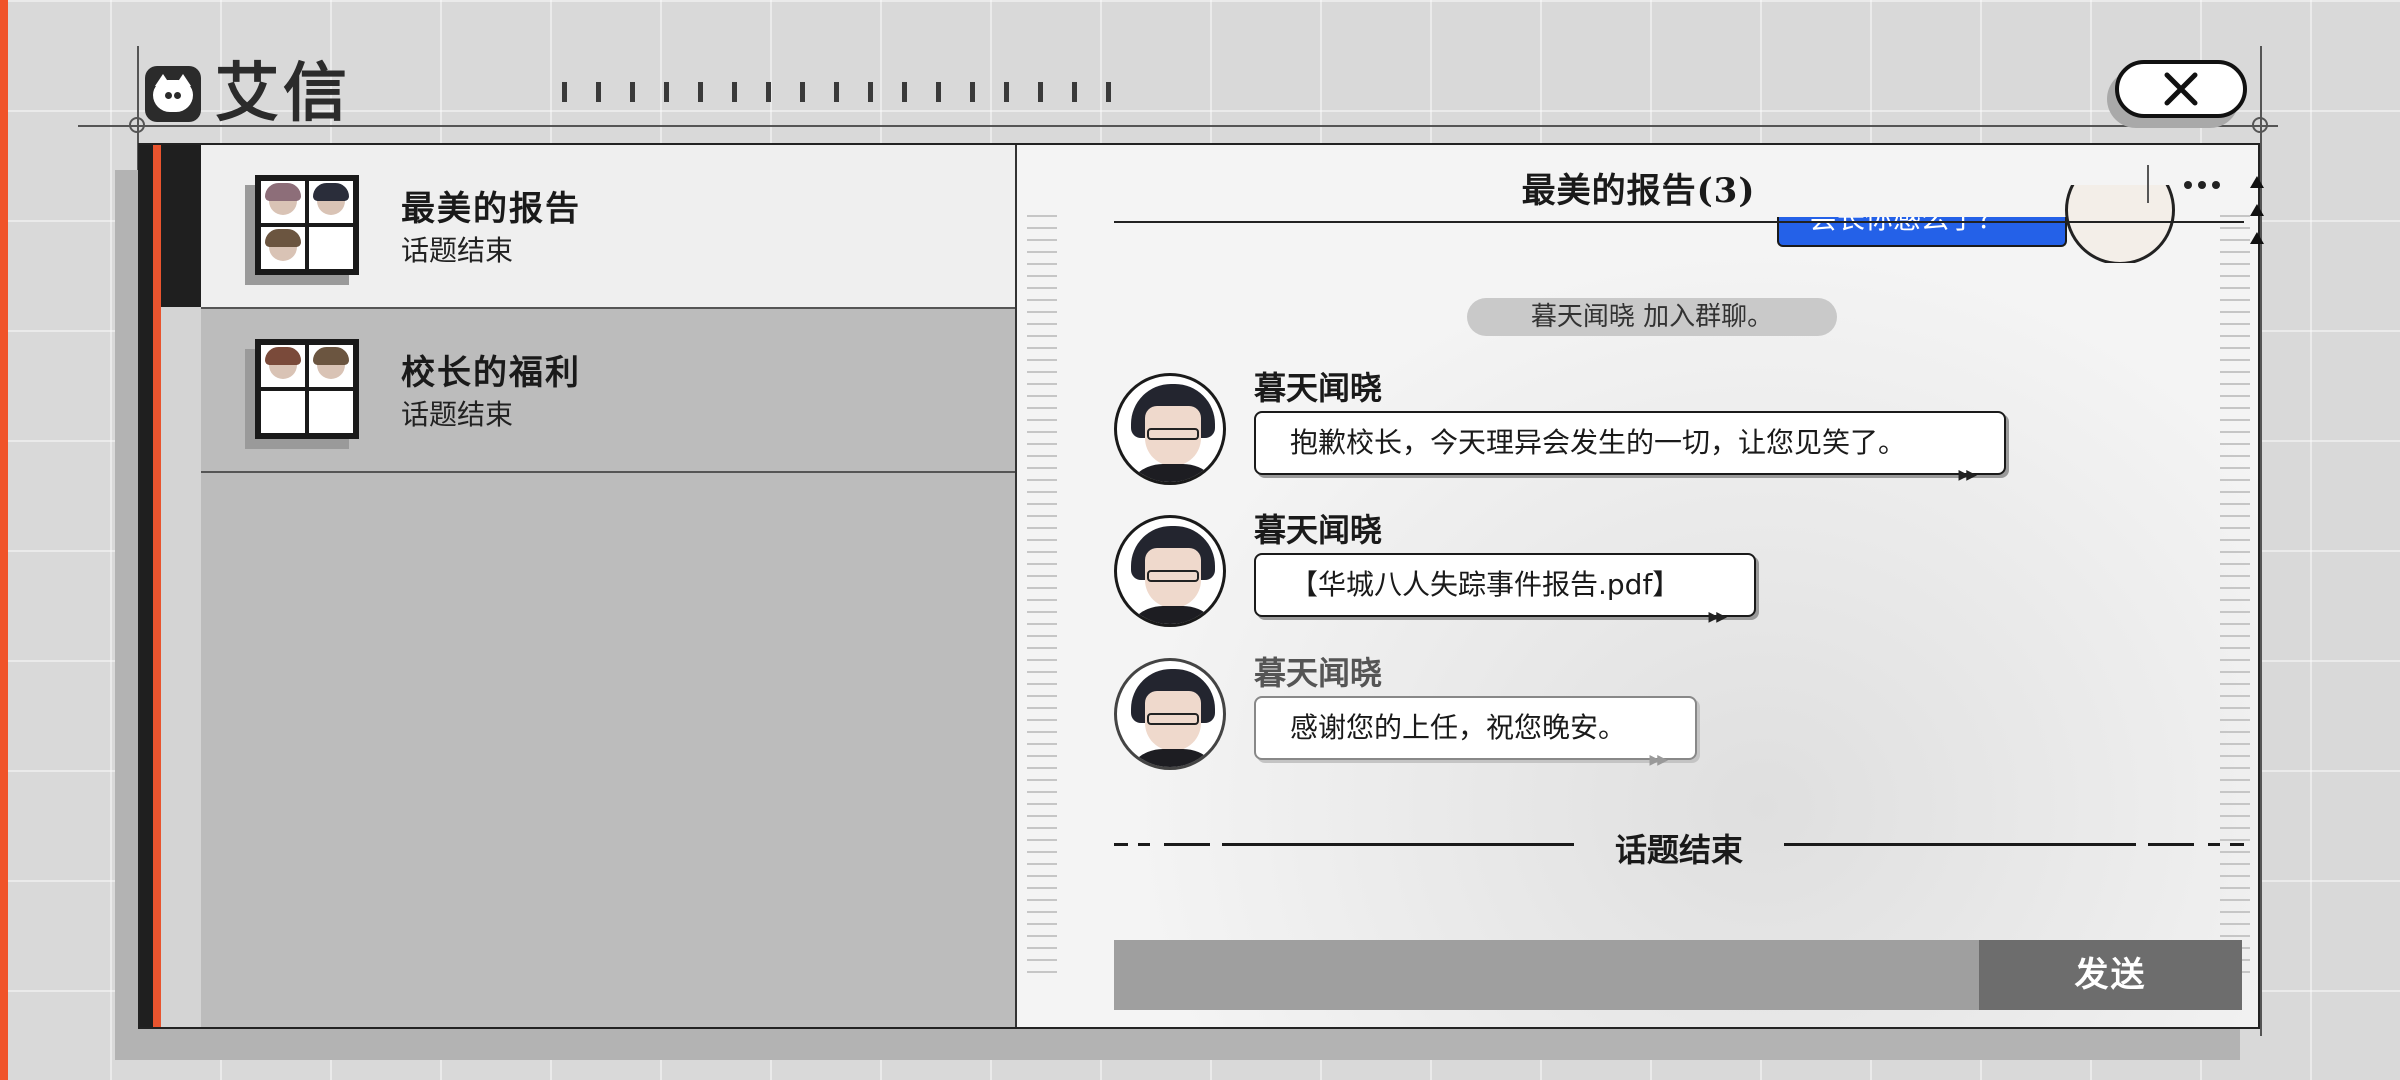 The width and height of the screenshot is (2400, 1080). Describe the element at coordinates (181, 226) in the screenshot. I see `selection-indicator` at that location.